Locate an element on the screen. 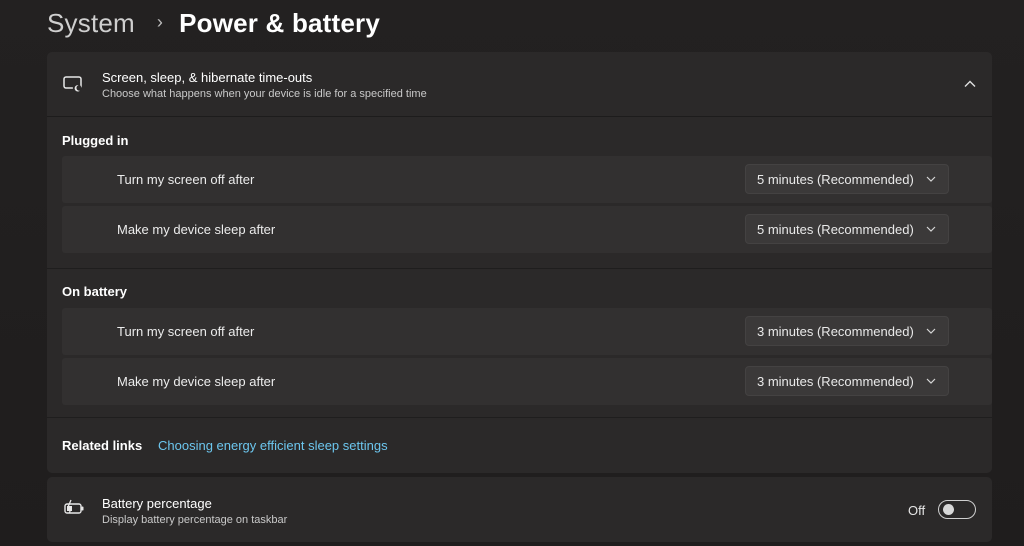  plugged-in-screen-off-label: Turn my screen off after is located at coordinates (186, 179).